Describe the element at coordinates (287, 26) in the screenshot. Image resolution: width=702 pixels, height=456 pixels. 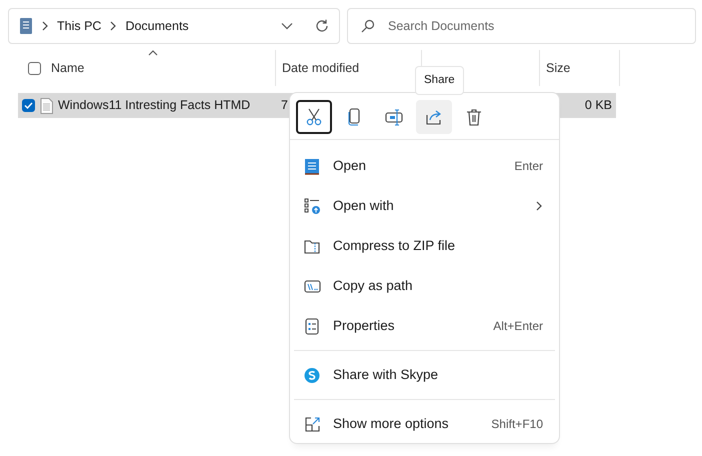
I see `dropdown-icon` at that location.